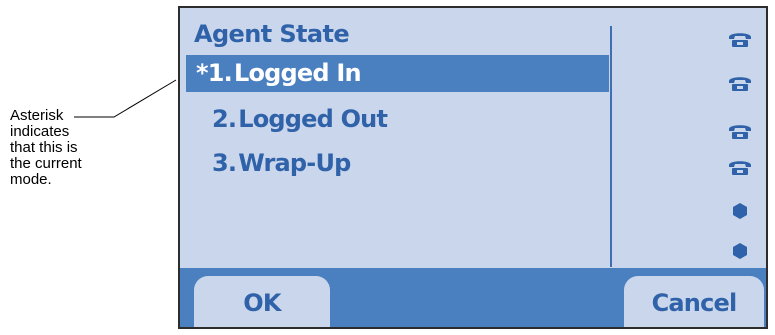 The height and width of the screenshot is (335, 775). I want to click on menu-item-logged-out: 2.Logged Out, so click(397, 119).